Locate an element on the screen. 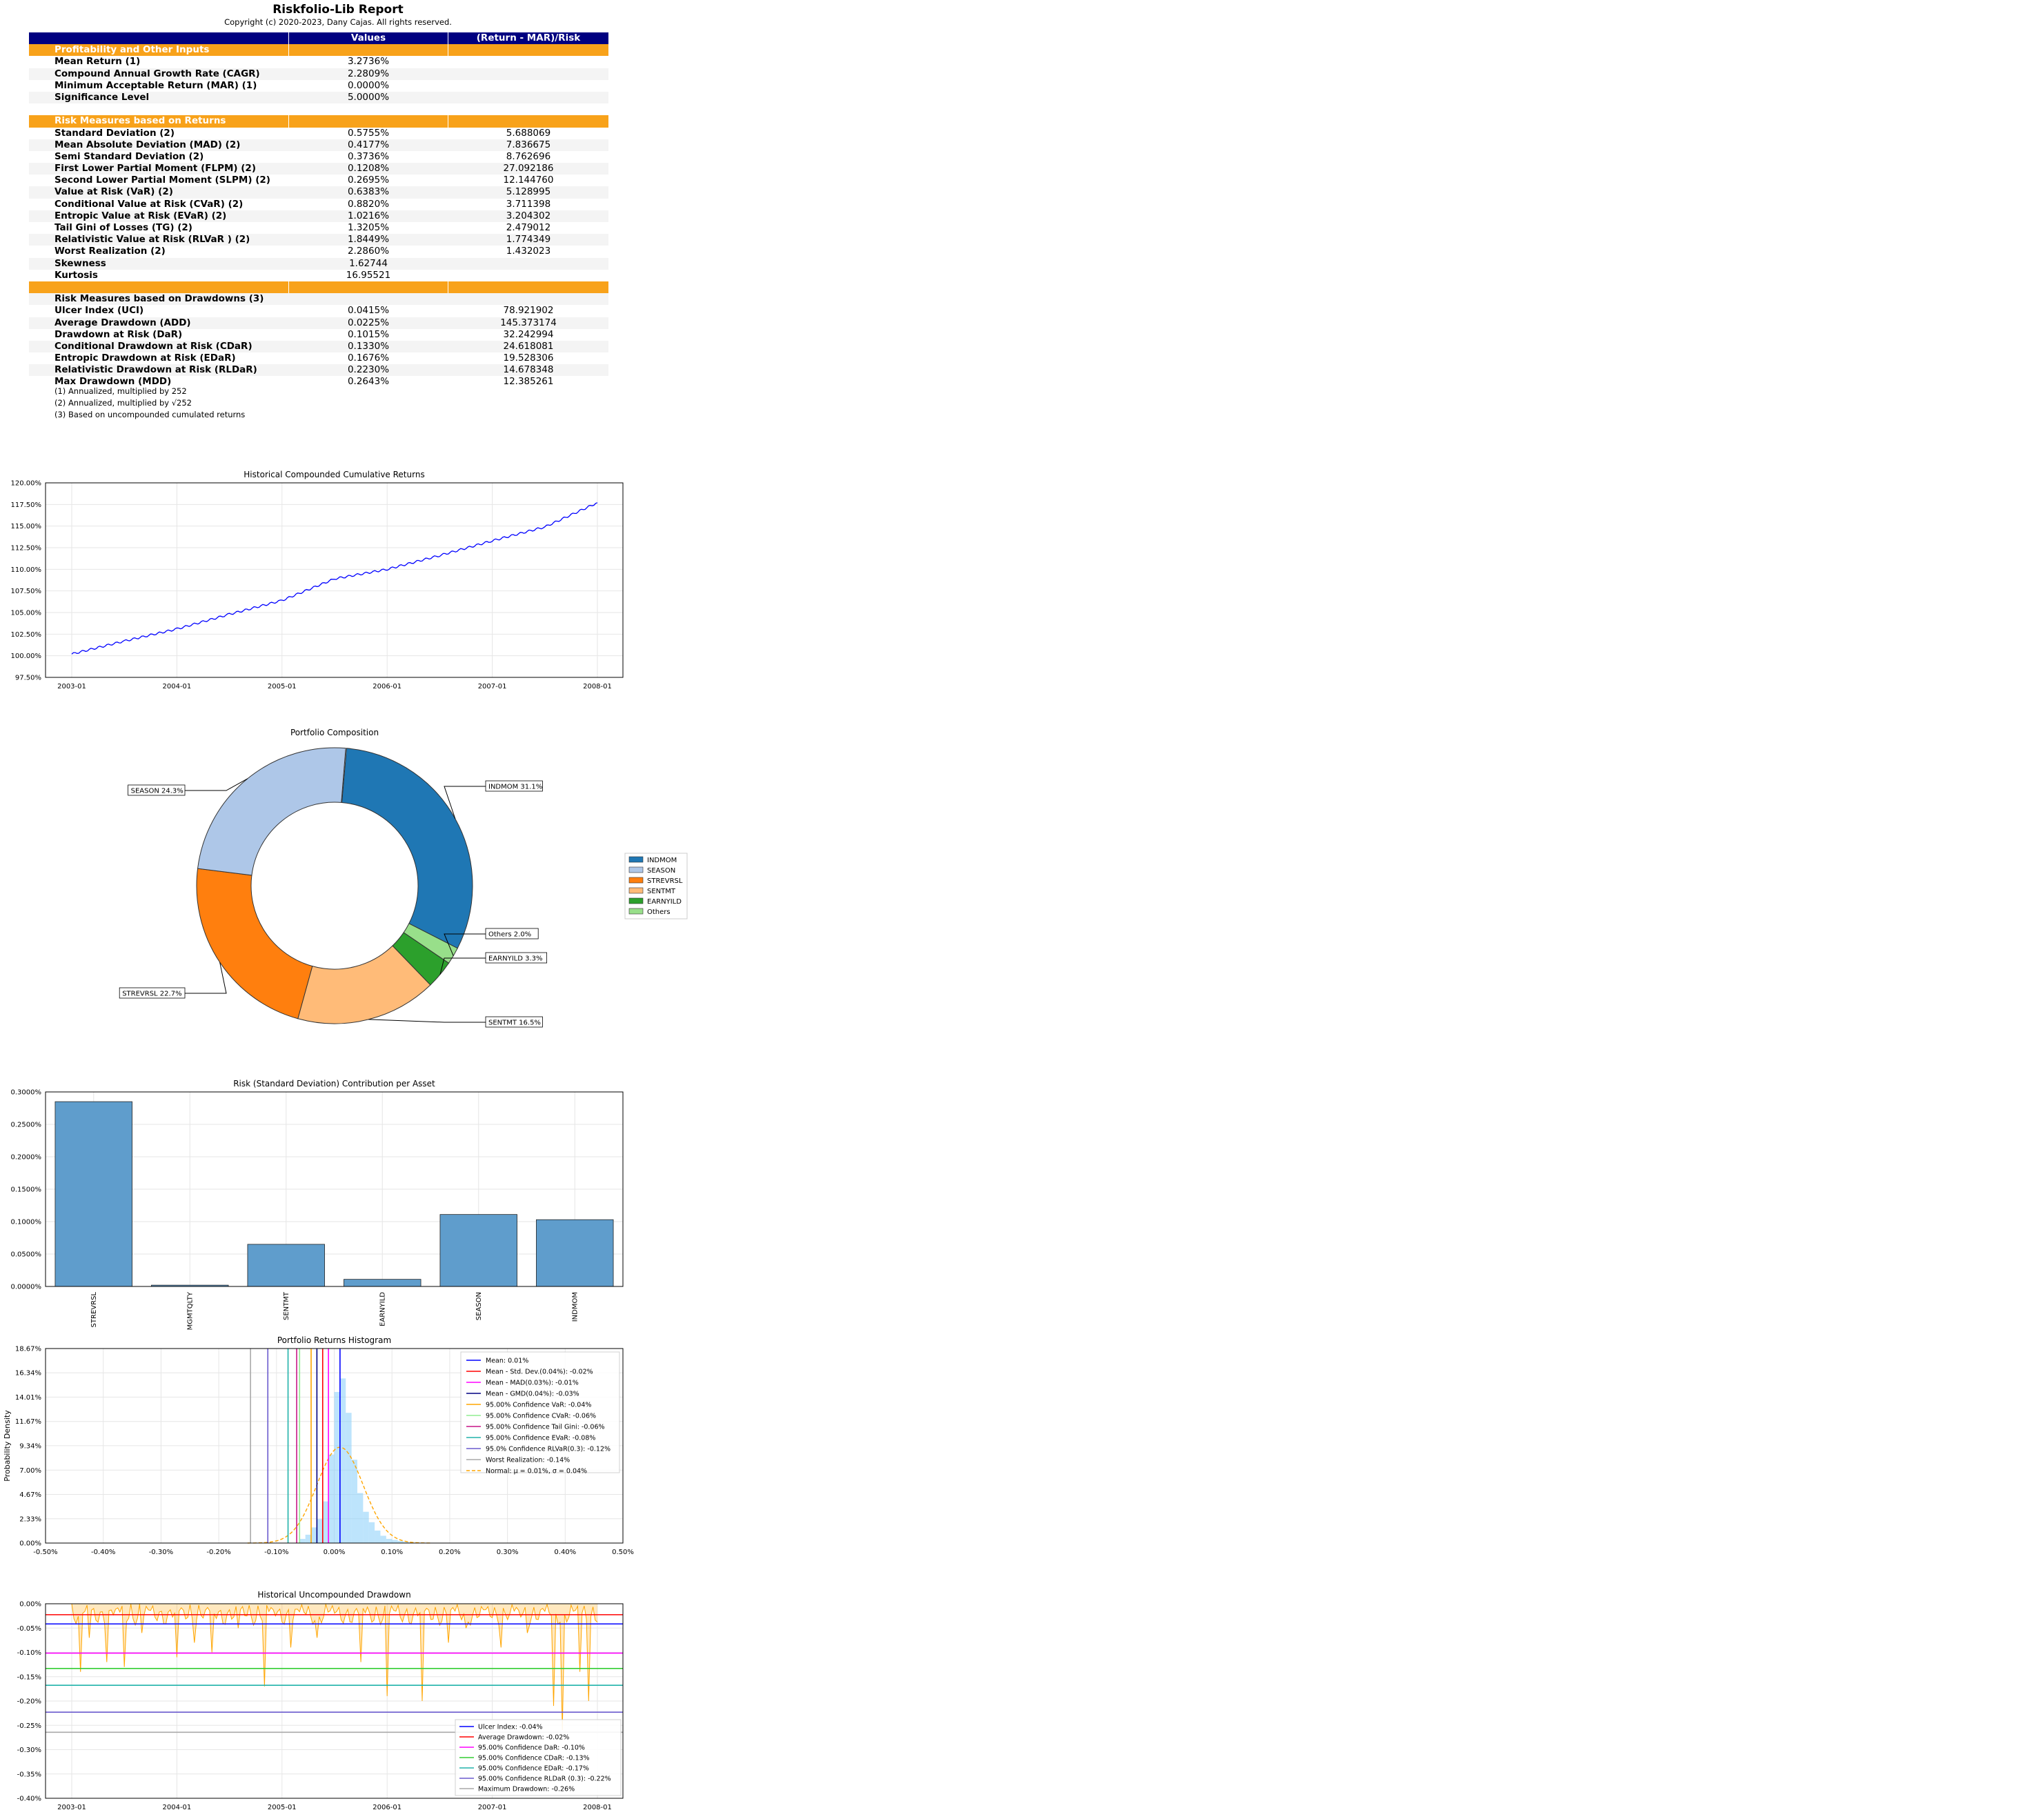 The width and height of the screenshot is (2044, 1810). y-tick-label: -0.40% is located at coordinates (29, 1799).